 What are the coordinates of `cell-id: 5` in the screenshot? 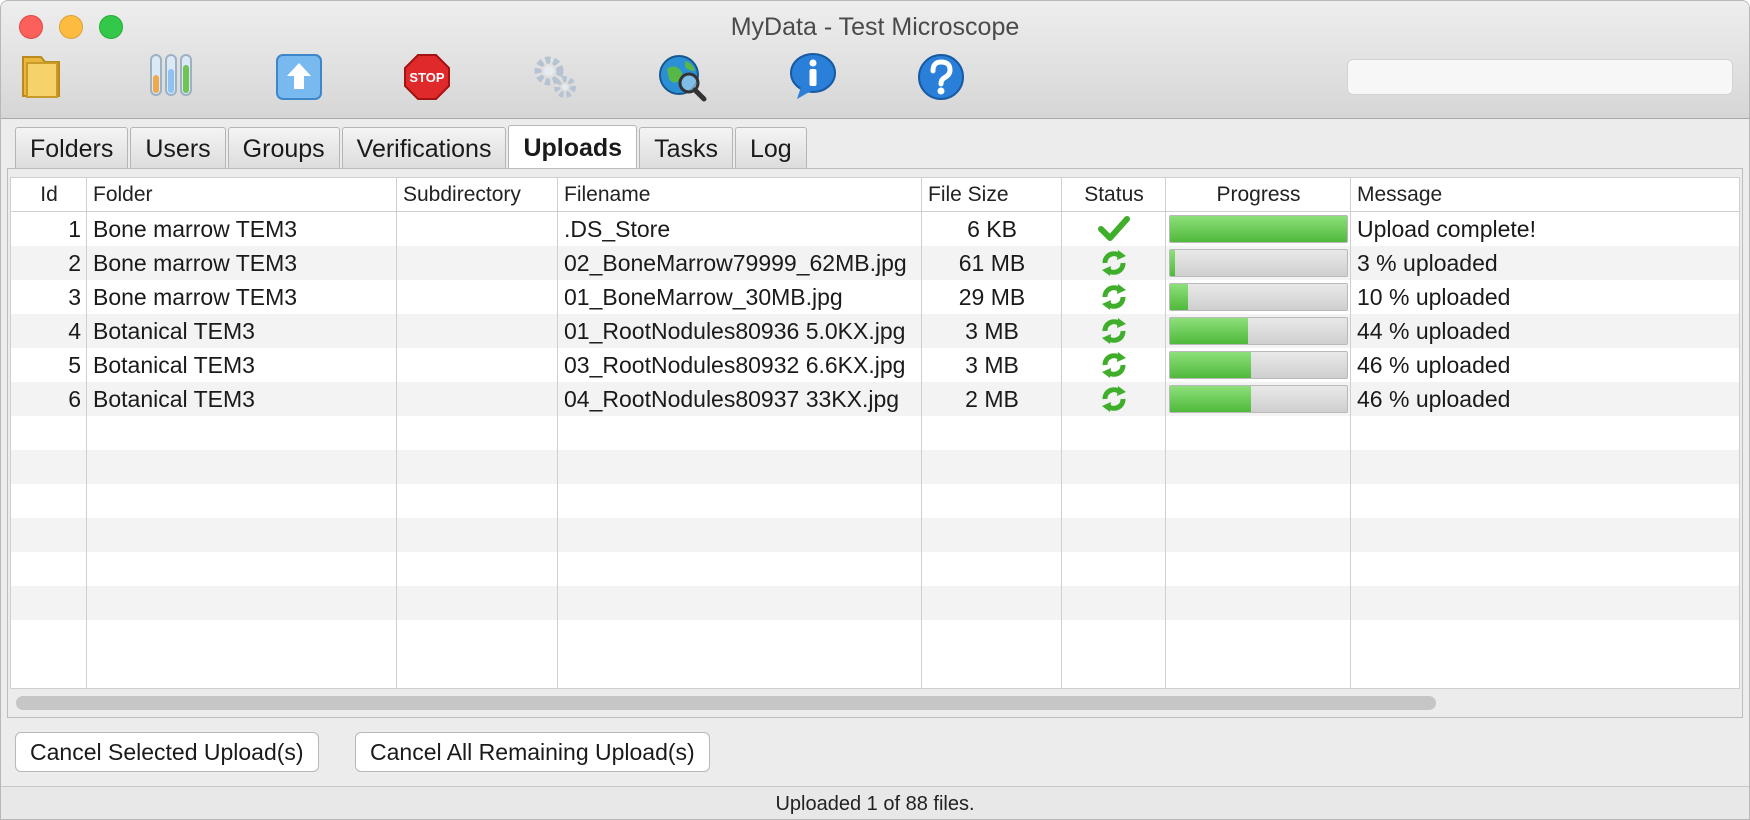 It's located at (74, 365).